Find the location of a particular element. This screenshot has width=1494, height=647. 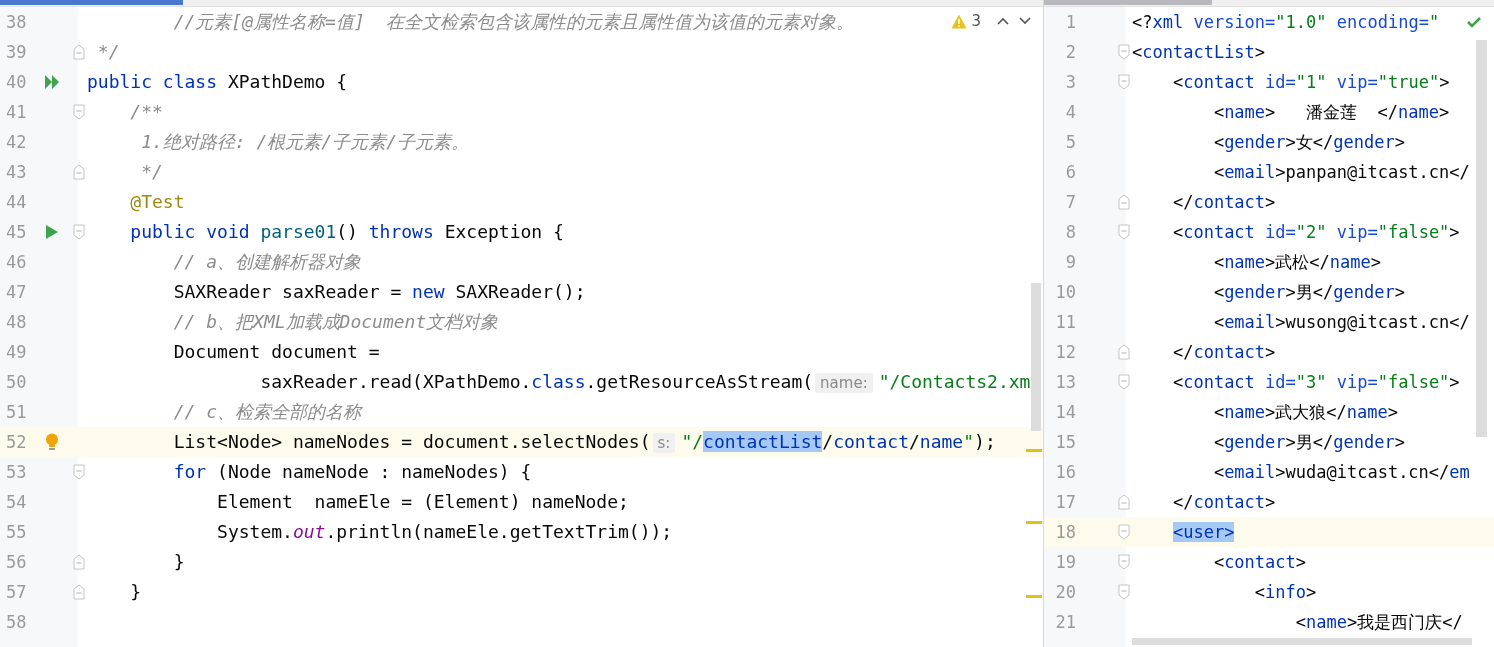

line-number: 43 is located at coordinates (16, 172).